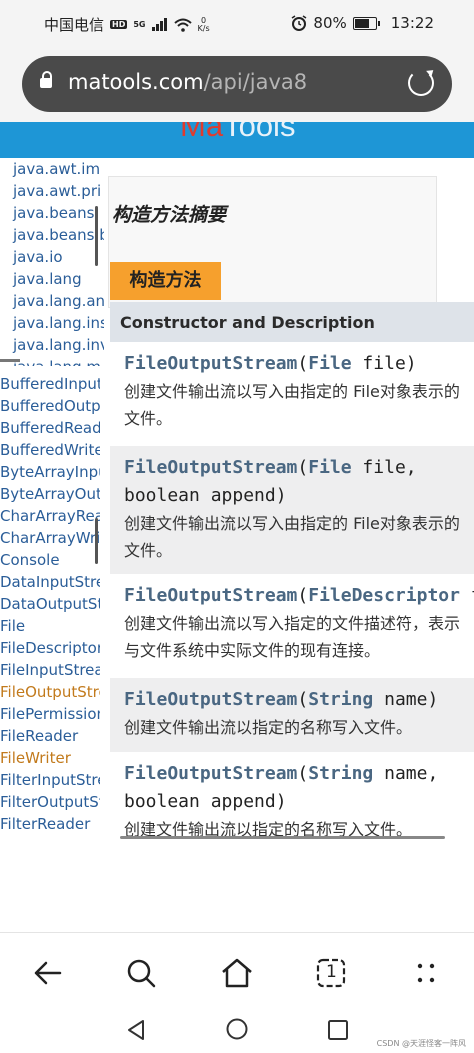 The height and width of the screenshot is (1053, 474). Describe the element at coordinates (338, 1030) in the screenshot. I see `nav-recents-icon` at that location.